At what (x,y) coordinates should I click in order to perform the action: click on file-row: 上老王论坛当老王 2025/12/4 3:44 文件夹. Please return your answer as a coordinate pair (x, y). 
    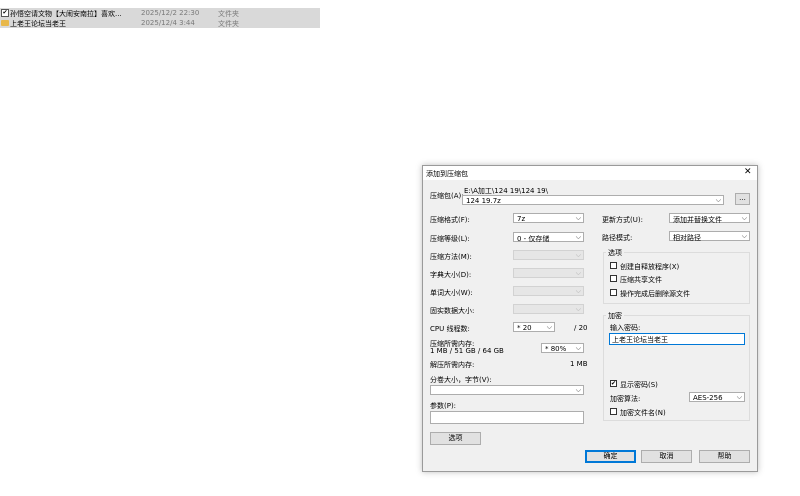
    Looking at the image, I should click on (160, 23).